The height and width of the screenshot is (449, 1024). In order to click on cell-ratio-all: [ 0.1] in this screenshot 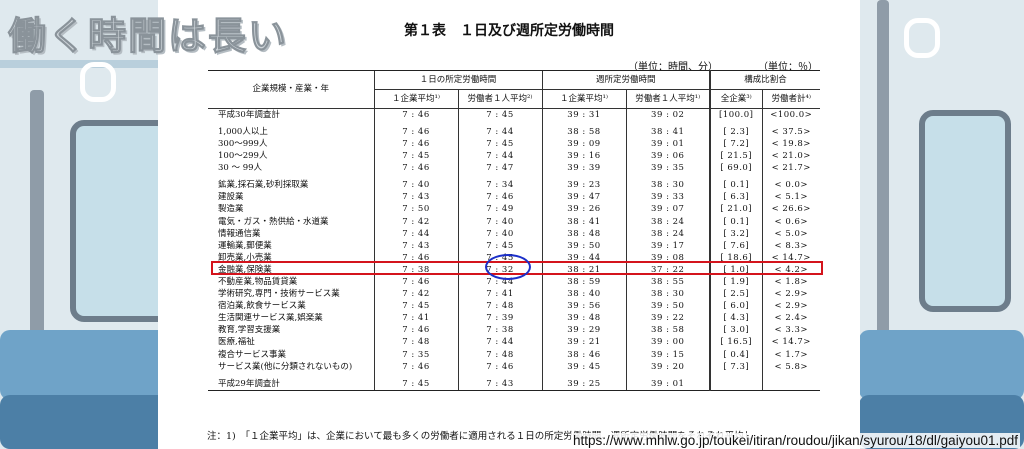, I will do `click(735, 185)`.